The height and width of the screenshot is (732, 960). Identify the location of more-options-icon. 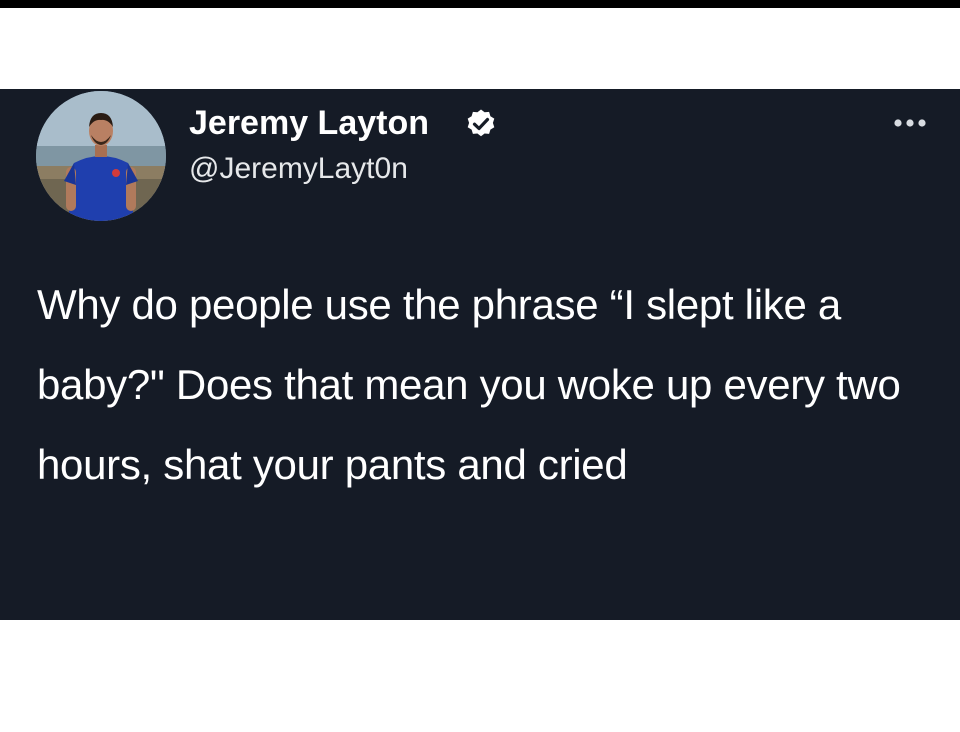
(912, 123).